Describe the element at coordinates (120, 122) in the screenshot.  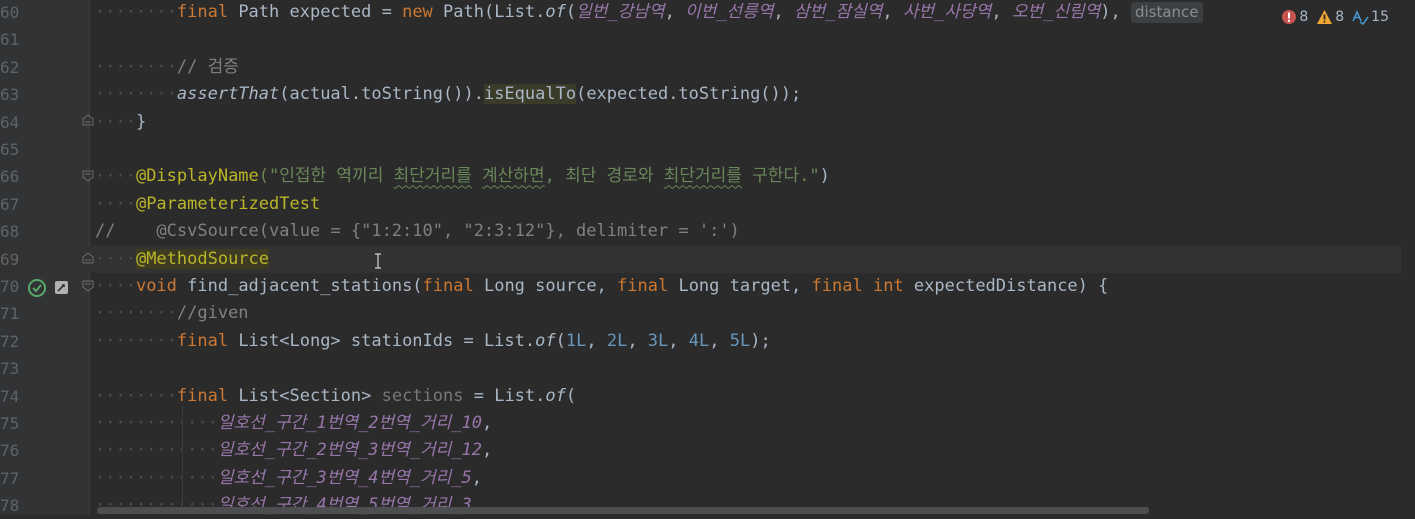
I see `code-text: ····}` at that location.